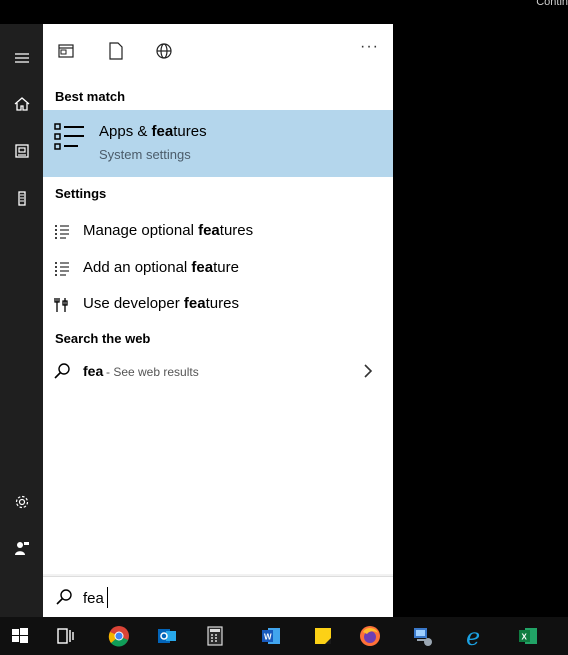 This screenshot has height=655, width=568. Describe the element at coordinates (69, 136) in the screenshot. I see `apps-features-icon` at that location.